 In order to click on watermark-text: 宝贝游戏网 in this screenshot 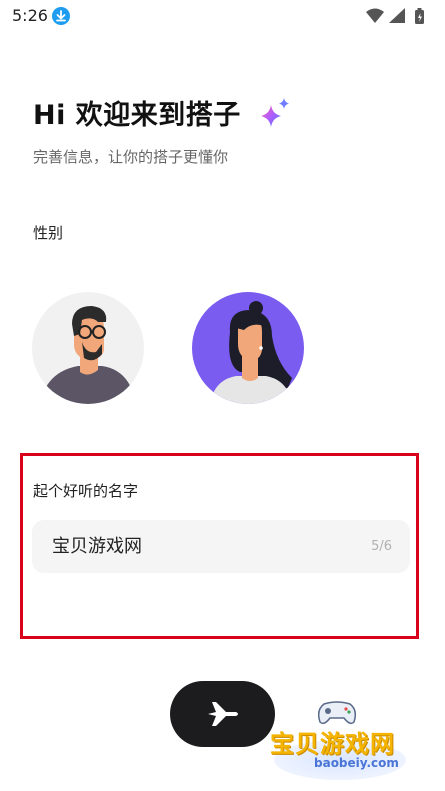, I will do `click(332, 744)`.